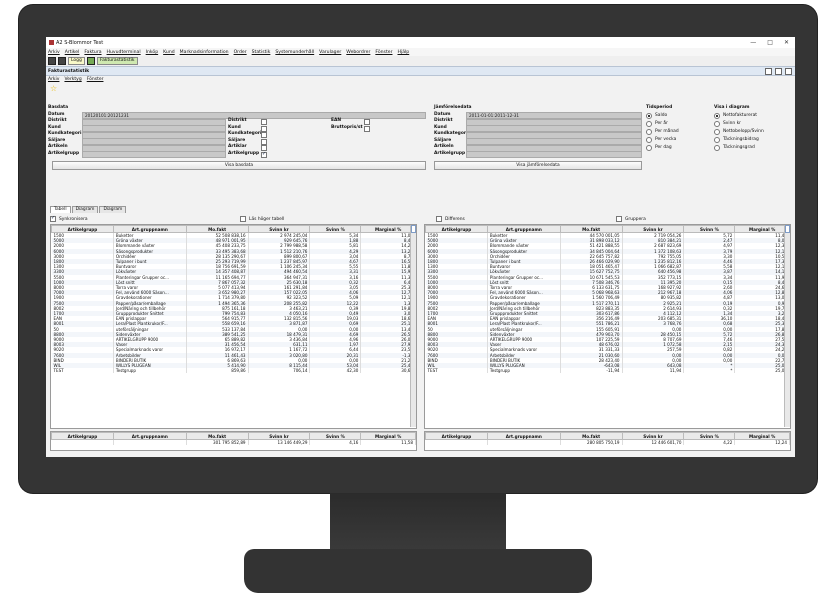  What do you see at coordinates (762, 442) in the screenshot?
I see `table-cell: 12,24` at bounding box center [762, 442].